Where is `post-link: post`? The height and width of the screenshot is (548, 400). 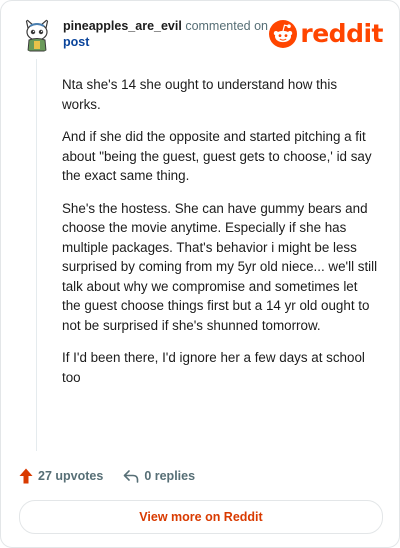
post-link: post is located at coordinates (76, 42).